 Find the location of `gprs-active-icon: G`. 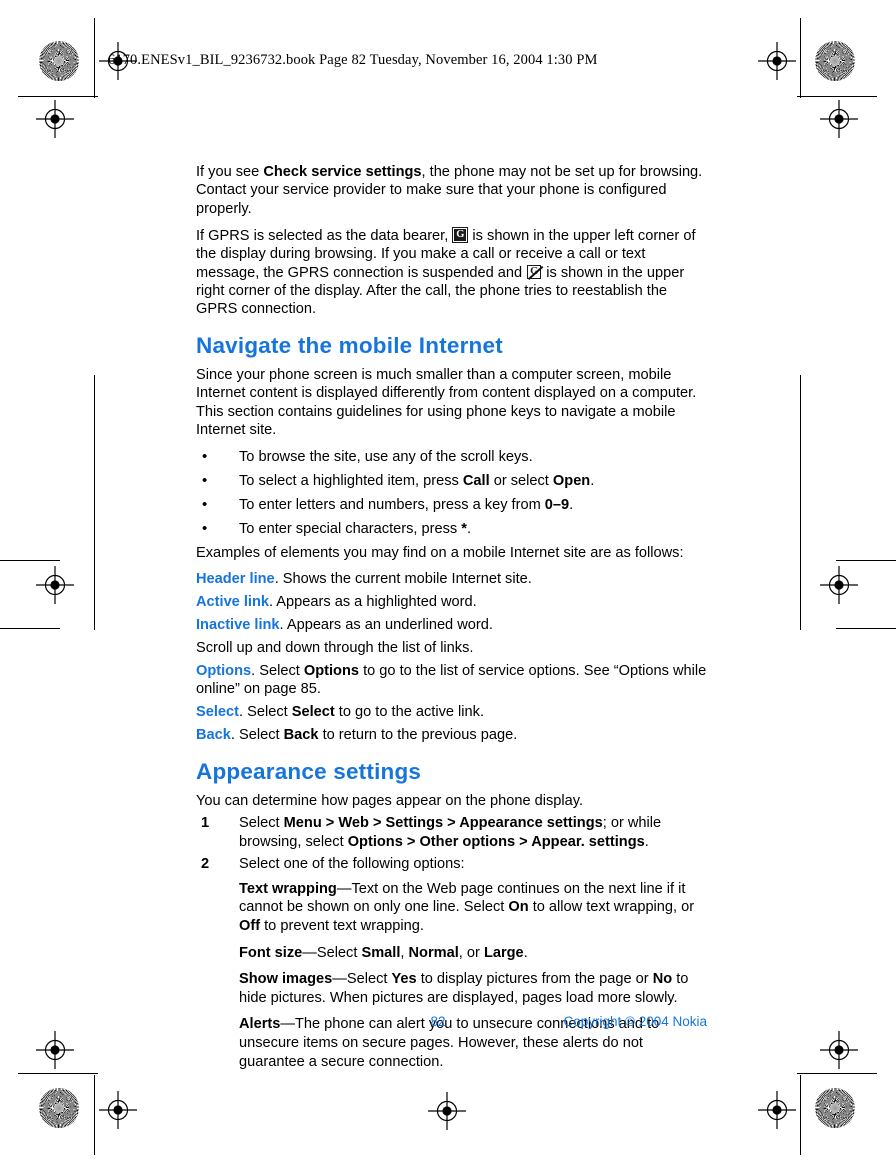

gprs-active-icon: G is located at coordinates (460, 234).